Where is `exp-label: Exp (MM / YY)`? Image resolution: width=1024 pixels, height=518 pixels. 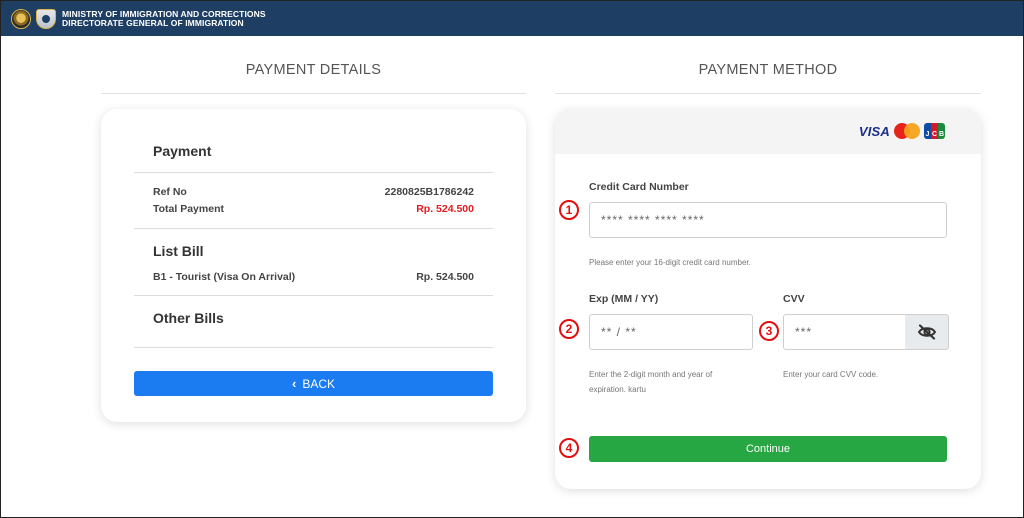 exp-label: Exp (MM / YY) is located at coordinates (624, 299).